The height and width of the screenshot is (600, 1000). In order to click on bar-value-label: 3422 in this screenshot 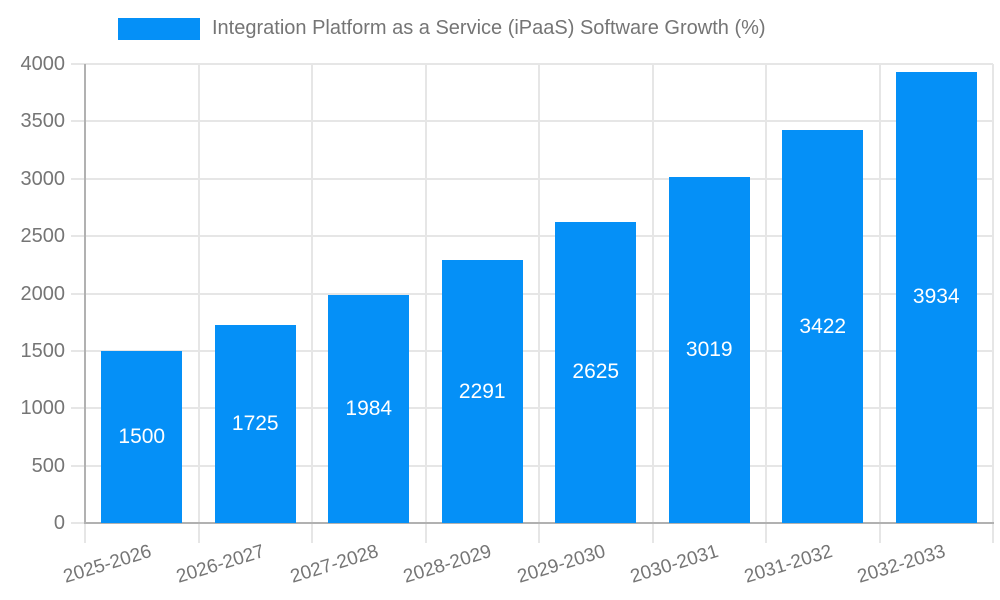, I will do `click(823, 326)`.